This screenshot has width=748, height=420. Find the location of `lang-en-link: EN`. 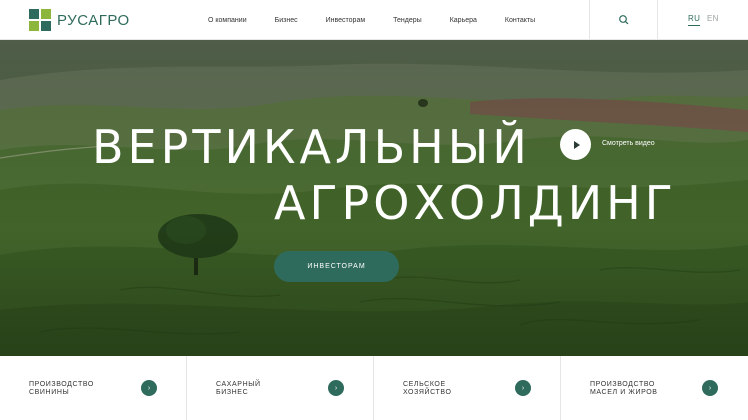

lang-en-link: EN is located at coordinates (713, 18).